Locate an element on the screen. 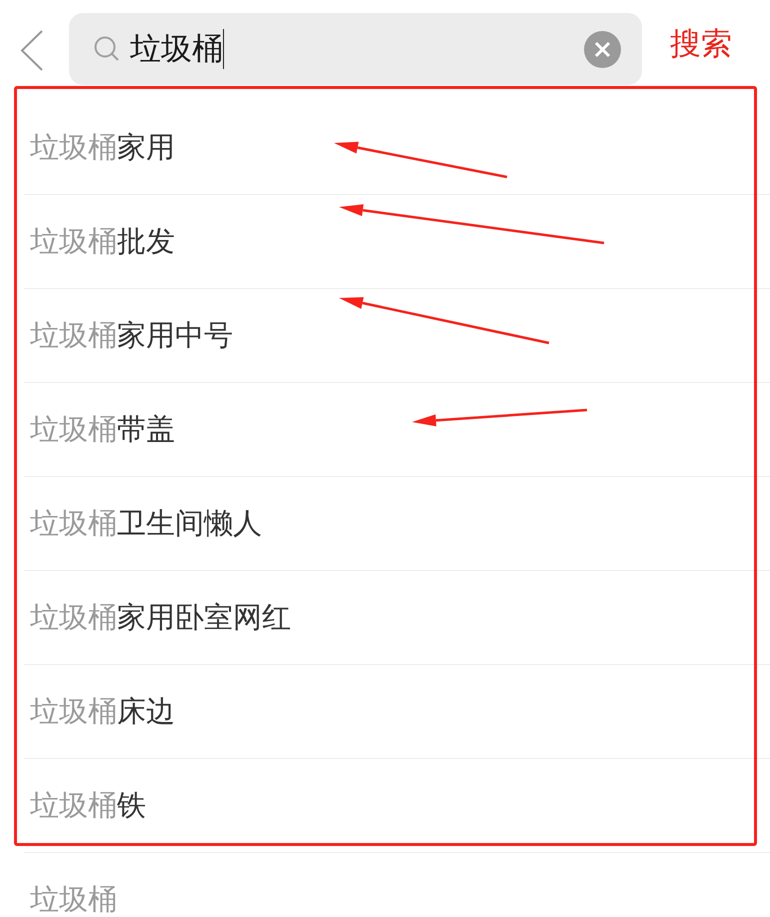 The height and width of the screenshot is (917, 770). back-icon is located at coordinates (32, 50).